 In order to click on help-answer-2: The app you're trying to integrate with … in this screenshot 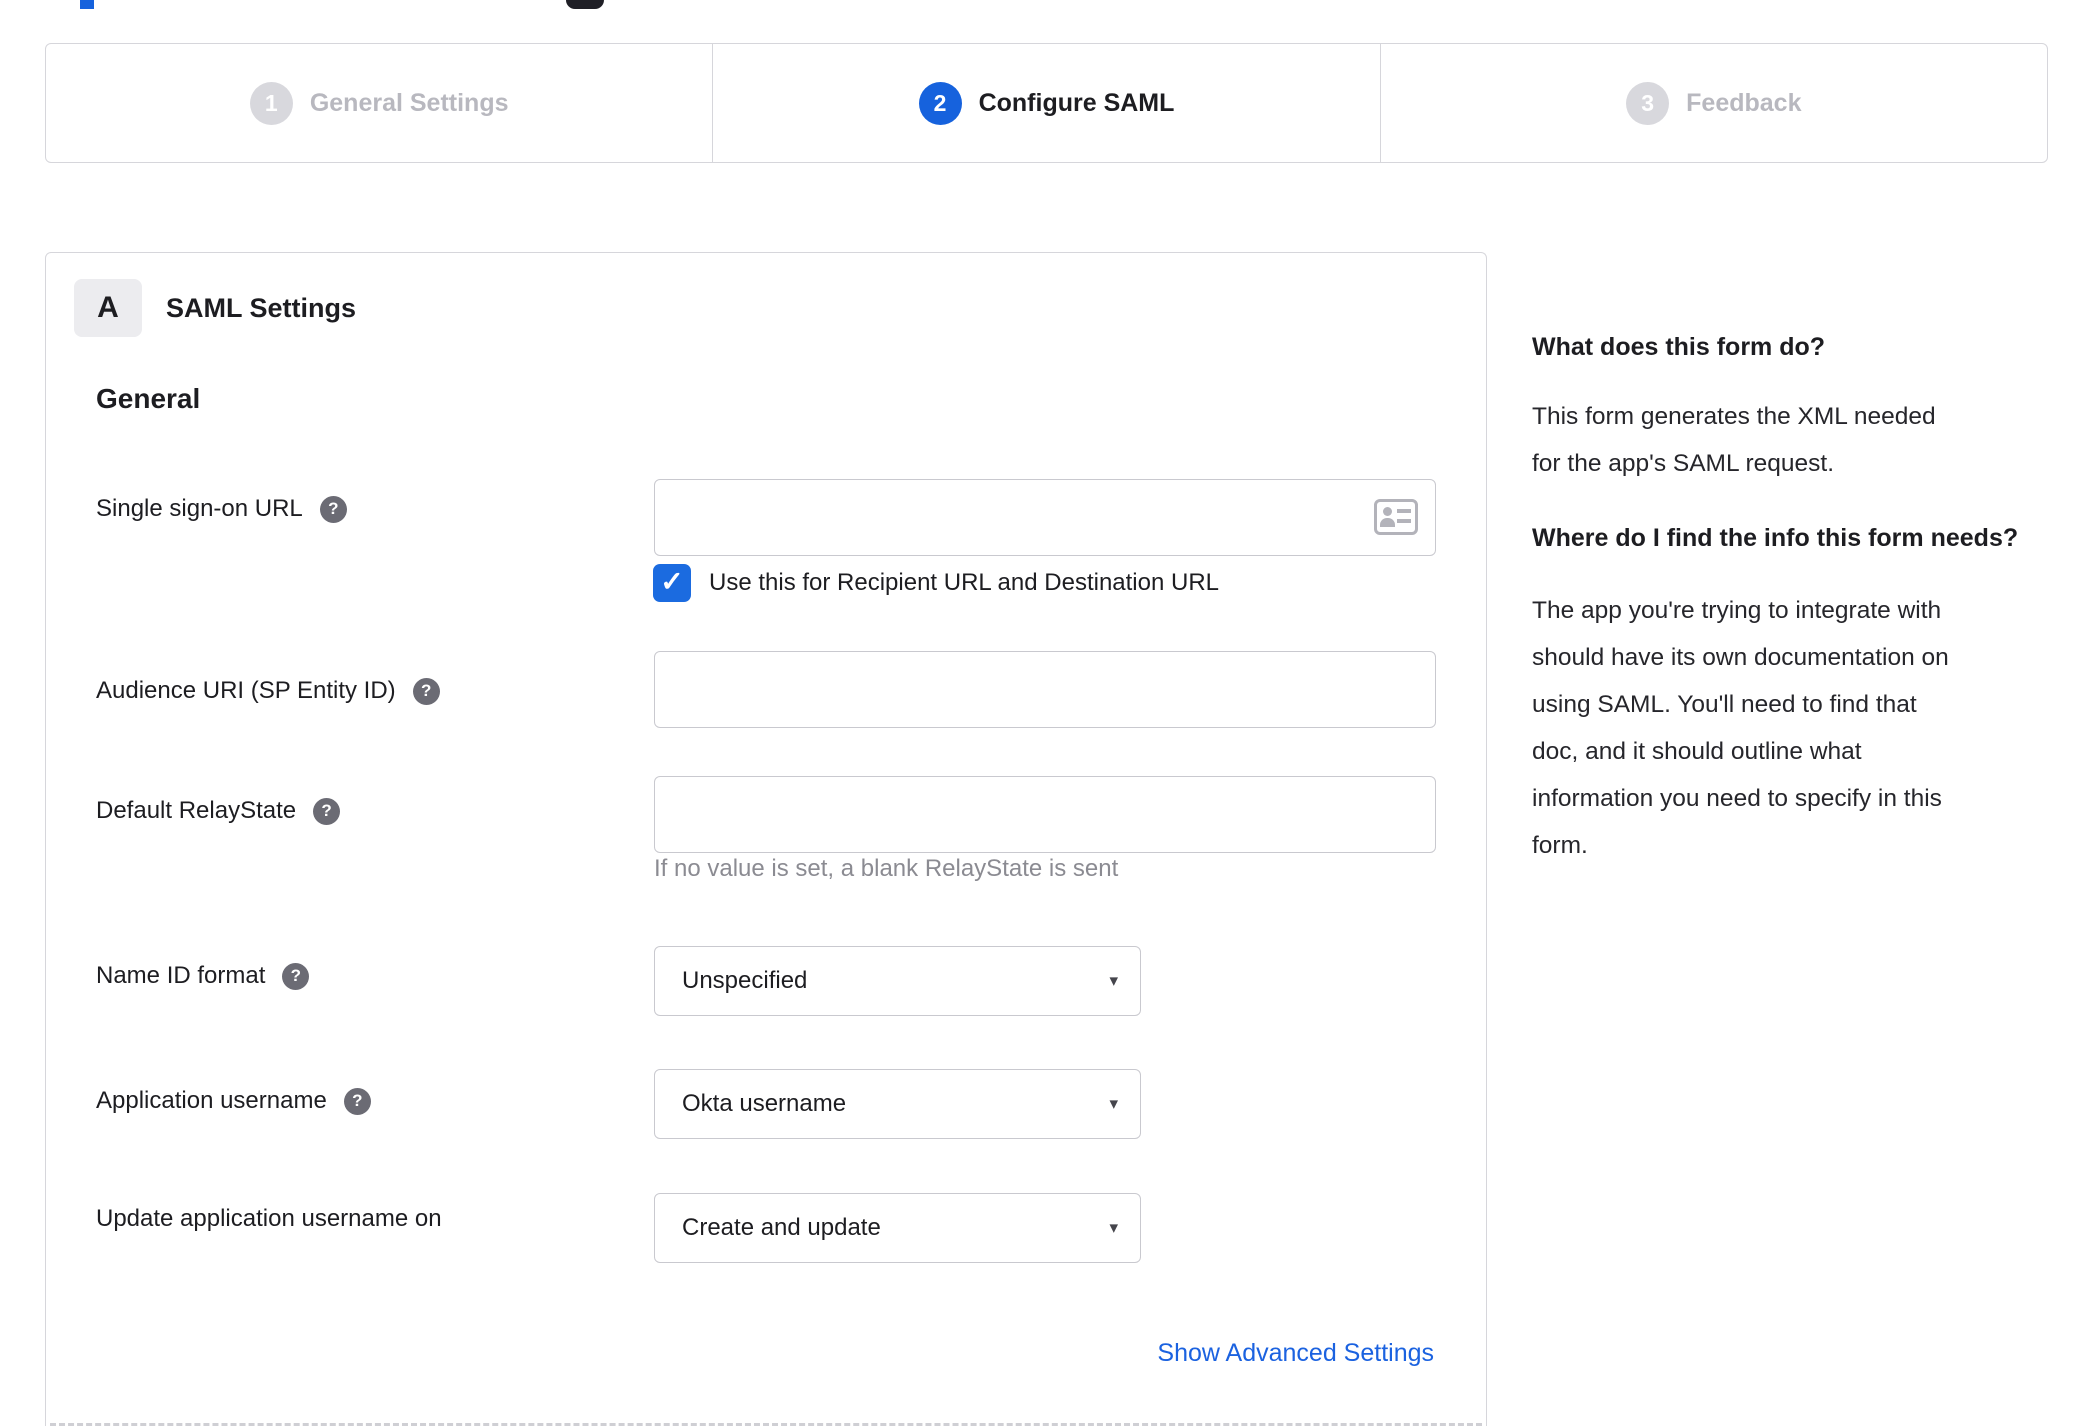, I will do `click(1812, 728)`.